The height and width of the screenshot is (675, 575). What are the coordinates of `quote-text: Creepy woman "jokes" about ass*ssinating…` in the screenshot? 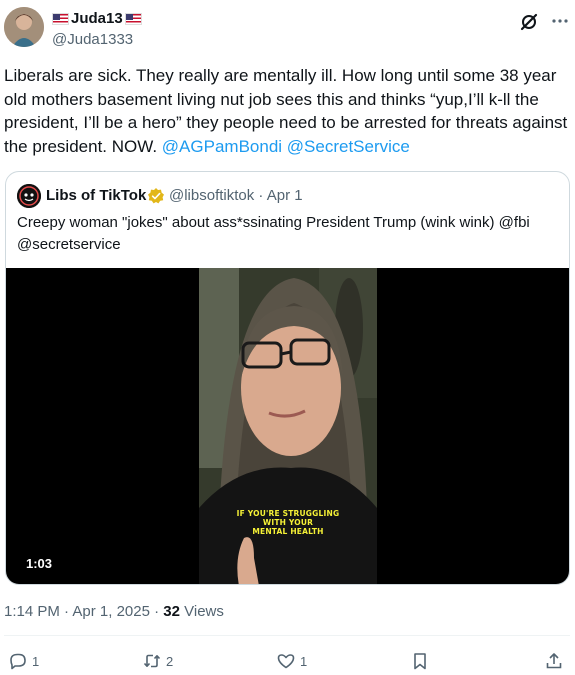 It's located at (273, 233).